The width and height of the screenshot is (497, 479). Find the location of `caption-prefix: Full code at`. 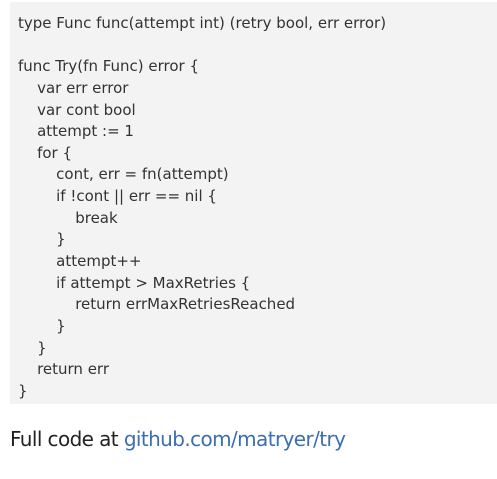

caption-prefix: Full code at is located at coordinates (67, 439).